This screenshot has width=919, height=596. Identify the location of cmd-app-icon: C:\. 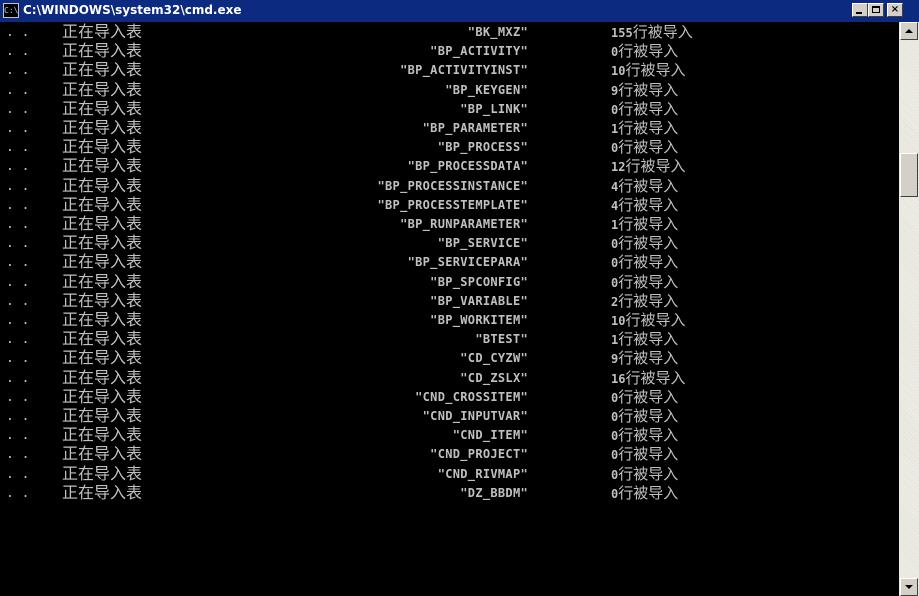
(11, 10).